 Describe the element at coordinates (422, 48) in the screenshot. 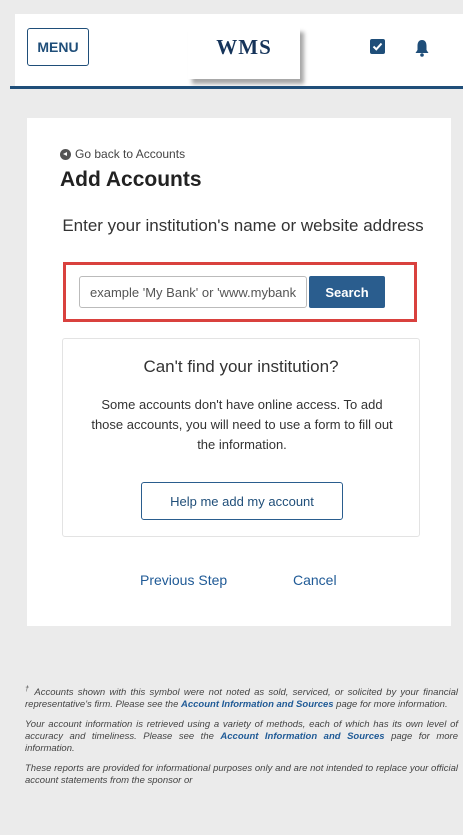

I see `bell-icon` at that location.